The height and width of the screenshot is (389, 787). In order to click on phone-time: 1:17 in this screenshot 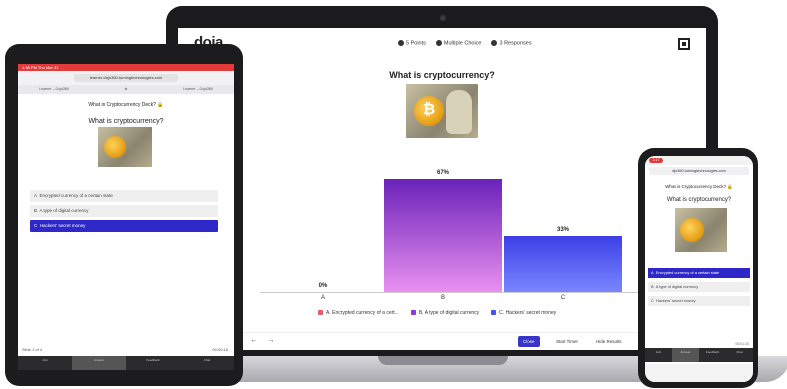, I will do `click(656, 160)`.